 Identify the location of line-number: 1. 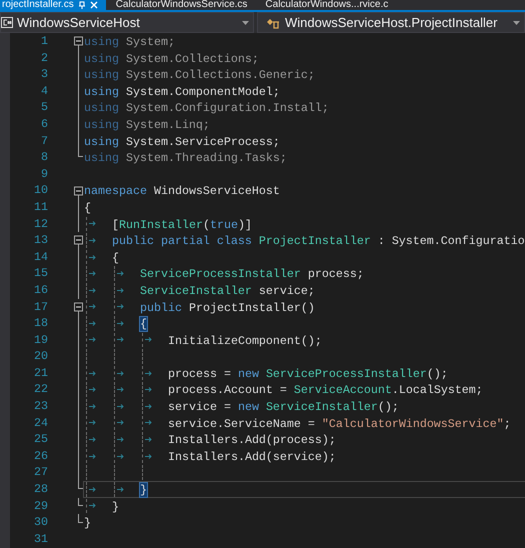
(44, 41).